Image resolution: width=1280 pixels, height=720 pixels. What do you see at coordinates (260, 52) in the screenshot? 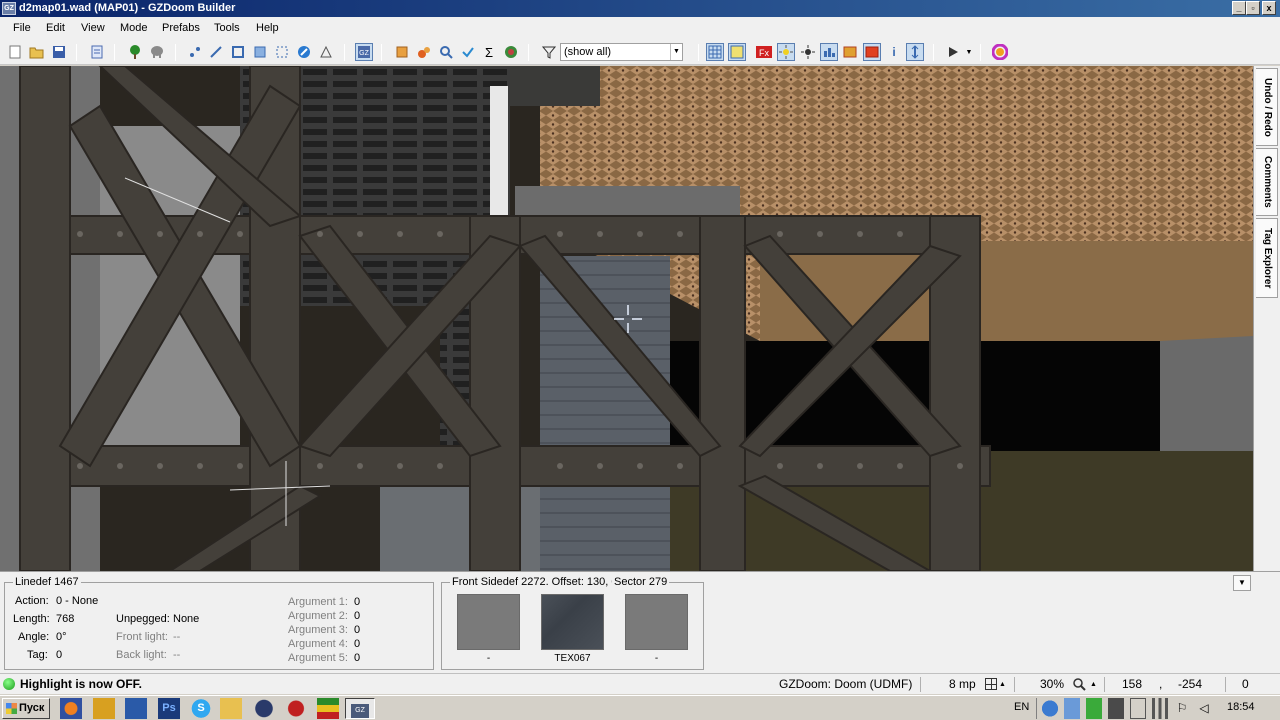
I see `things-mode-icon` at bounding box center [260, 52].